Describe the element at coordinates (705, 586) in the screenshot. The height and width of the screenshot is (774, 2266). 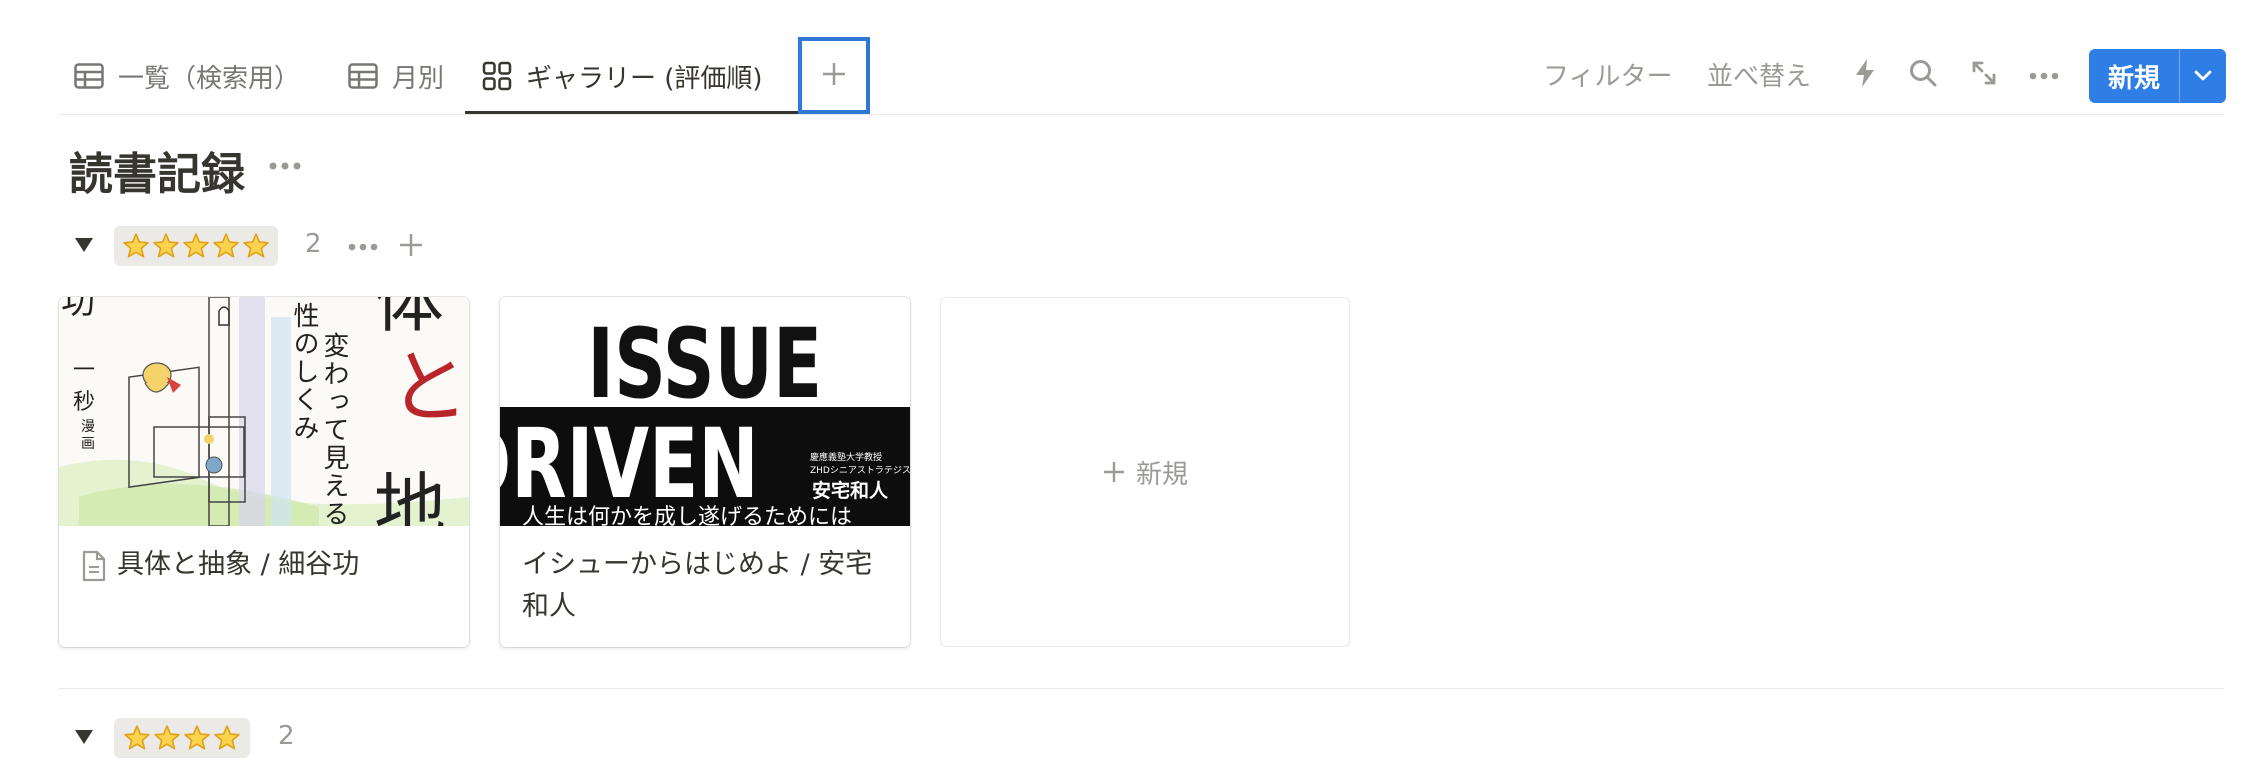
I see `card-title: イシューからはじめよ / 安宅 和人` at that location.